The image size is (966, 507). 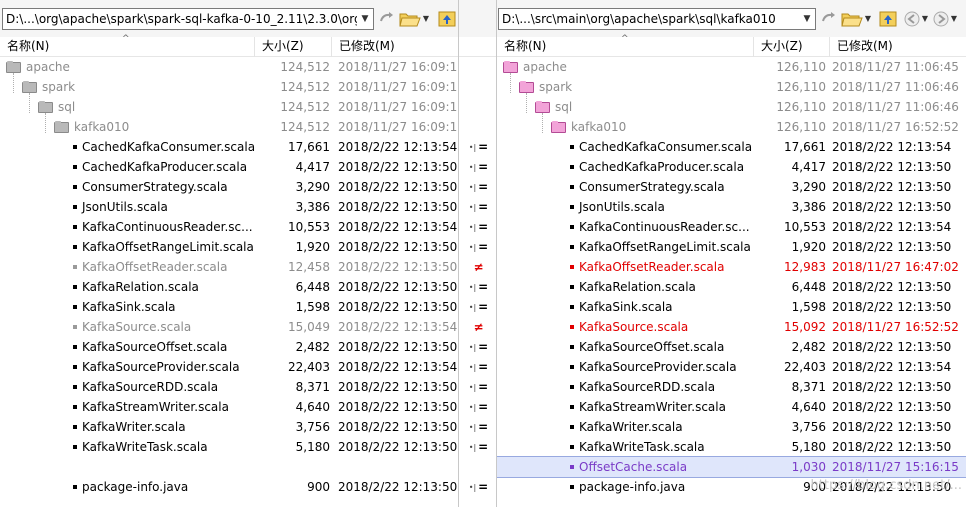 What do you see at coordinates (229, 467) in the screenshot?
I see `file-row` at bounding box center [229, 467].